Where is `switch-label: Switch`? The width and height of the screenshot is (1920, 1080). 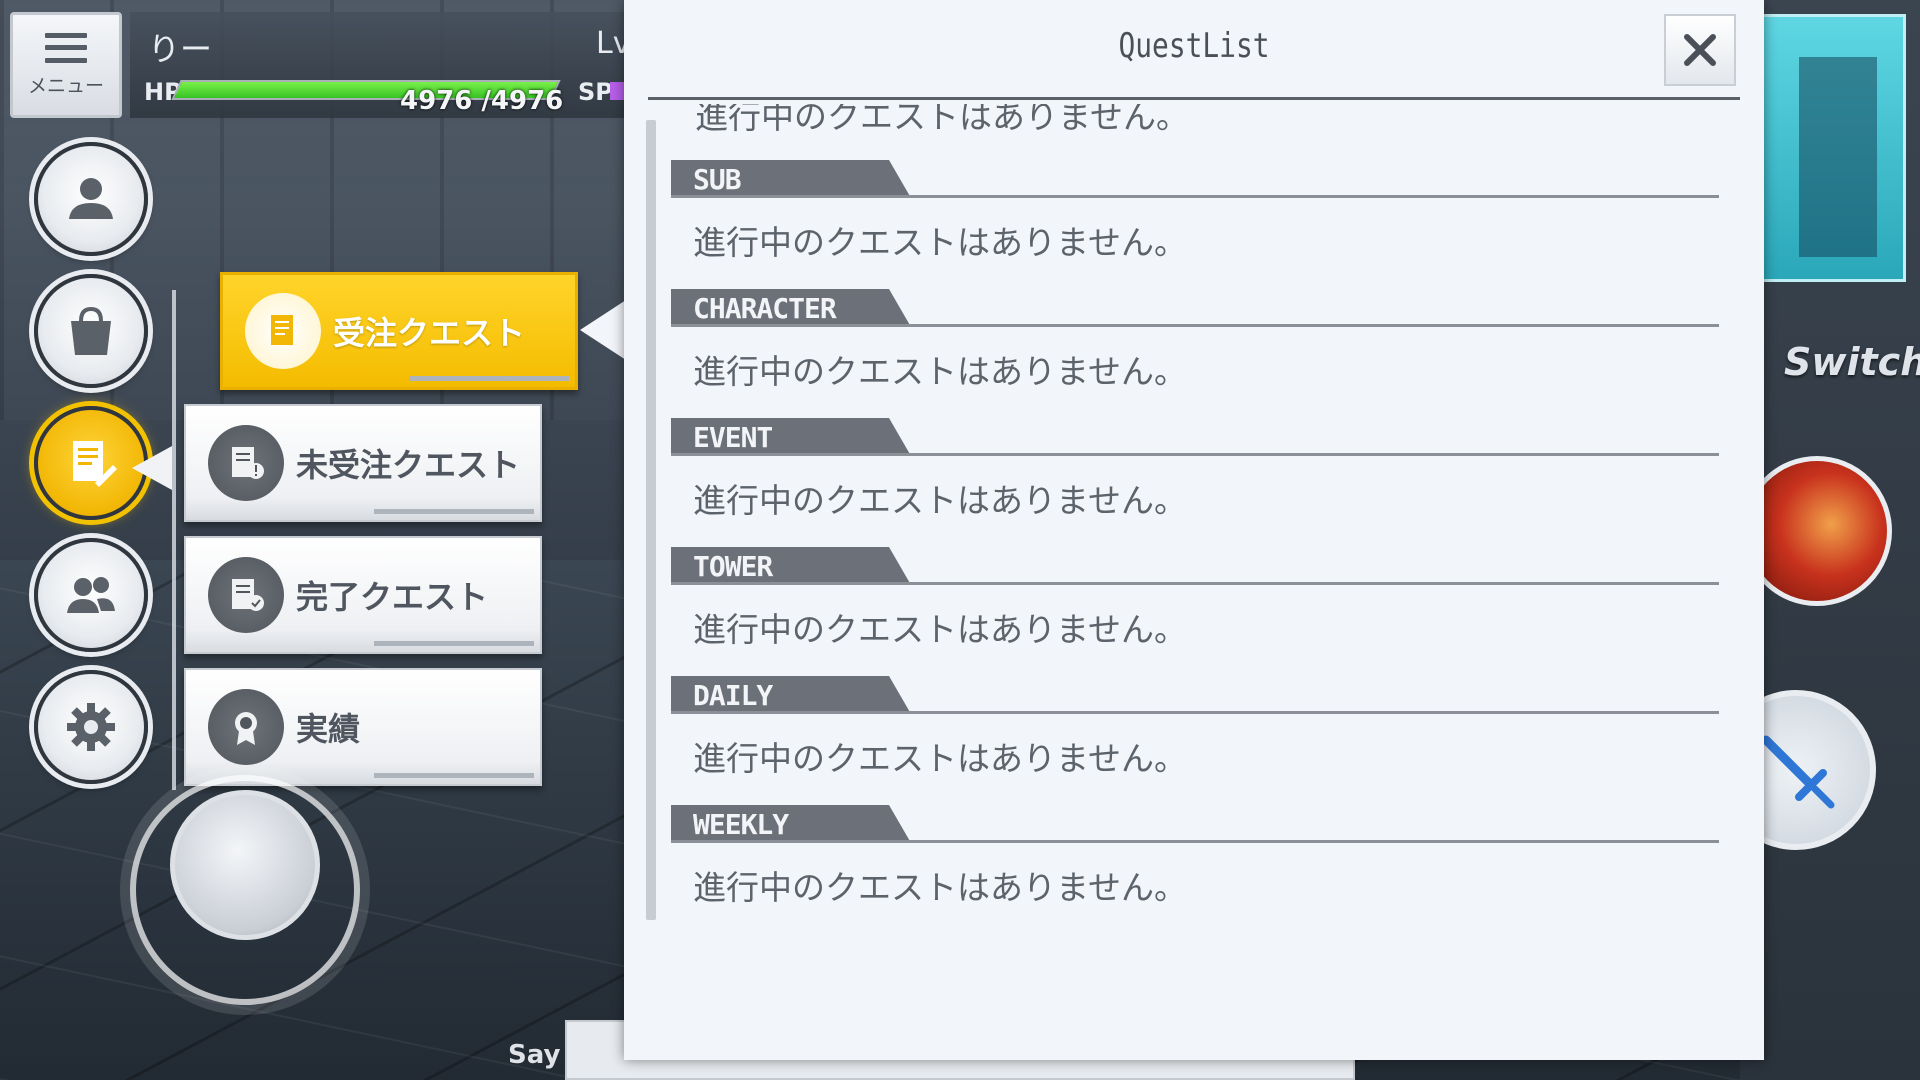 switch-label: Switch is located at coordinates (1852, 362).